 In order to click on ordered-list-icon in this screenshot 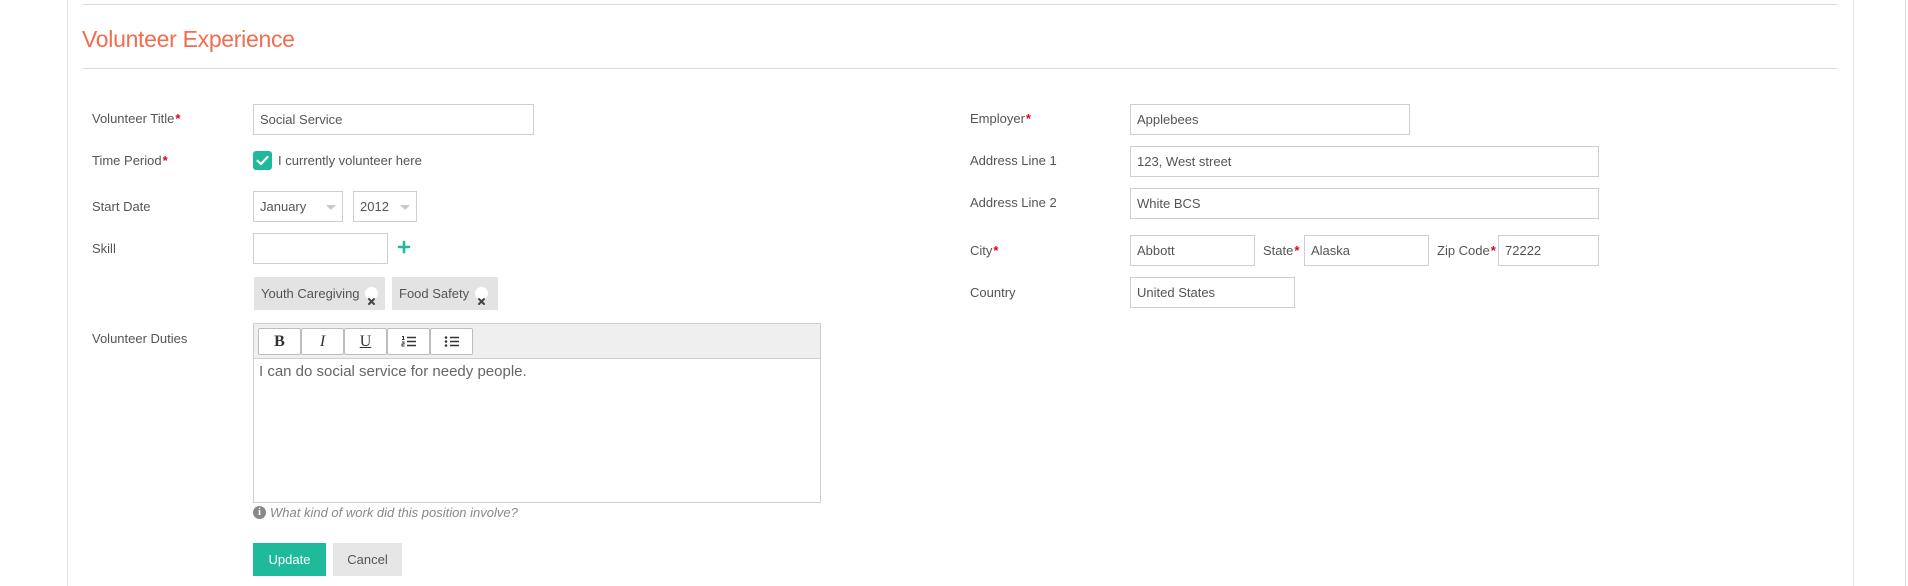, I will do `click(408, 341)`.